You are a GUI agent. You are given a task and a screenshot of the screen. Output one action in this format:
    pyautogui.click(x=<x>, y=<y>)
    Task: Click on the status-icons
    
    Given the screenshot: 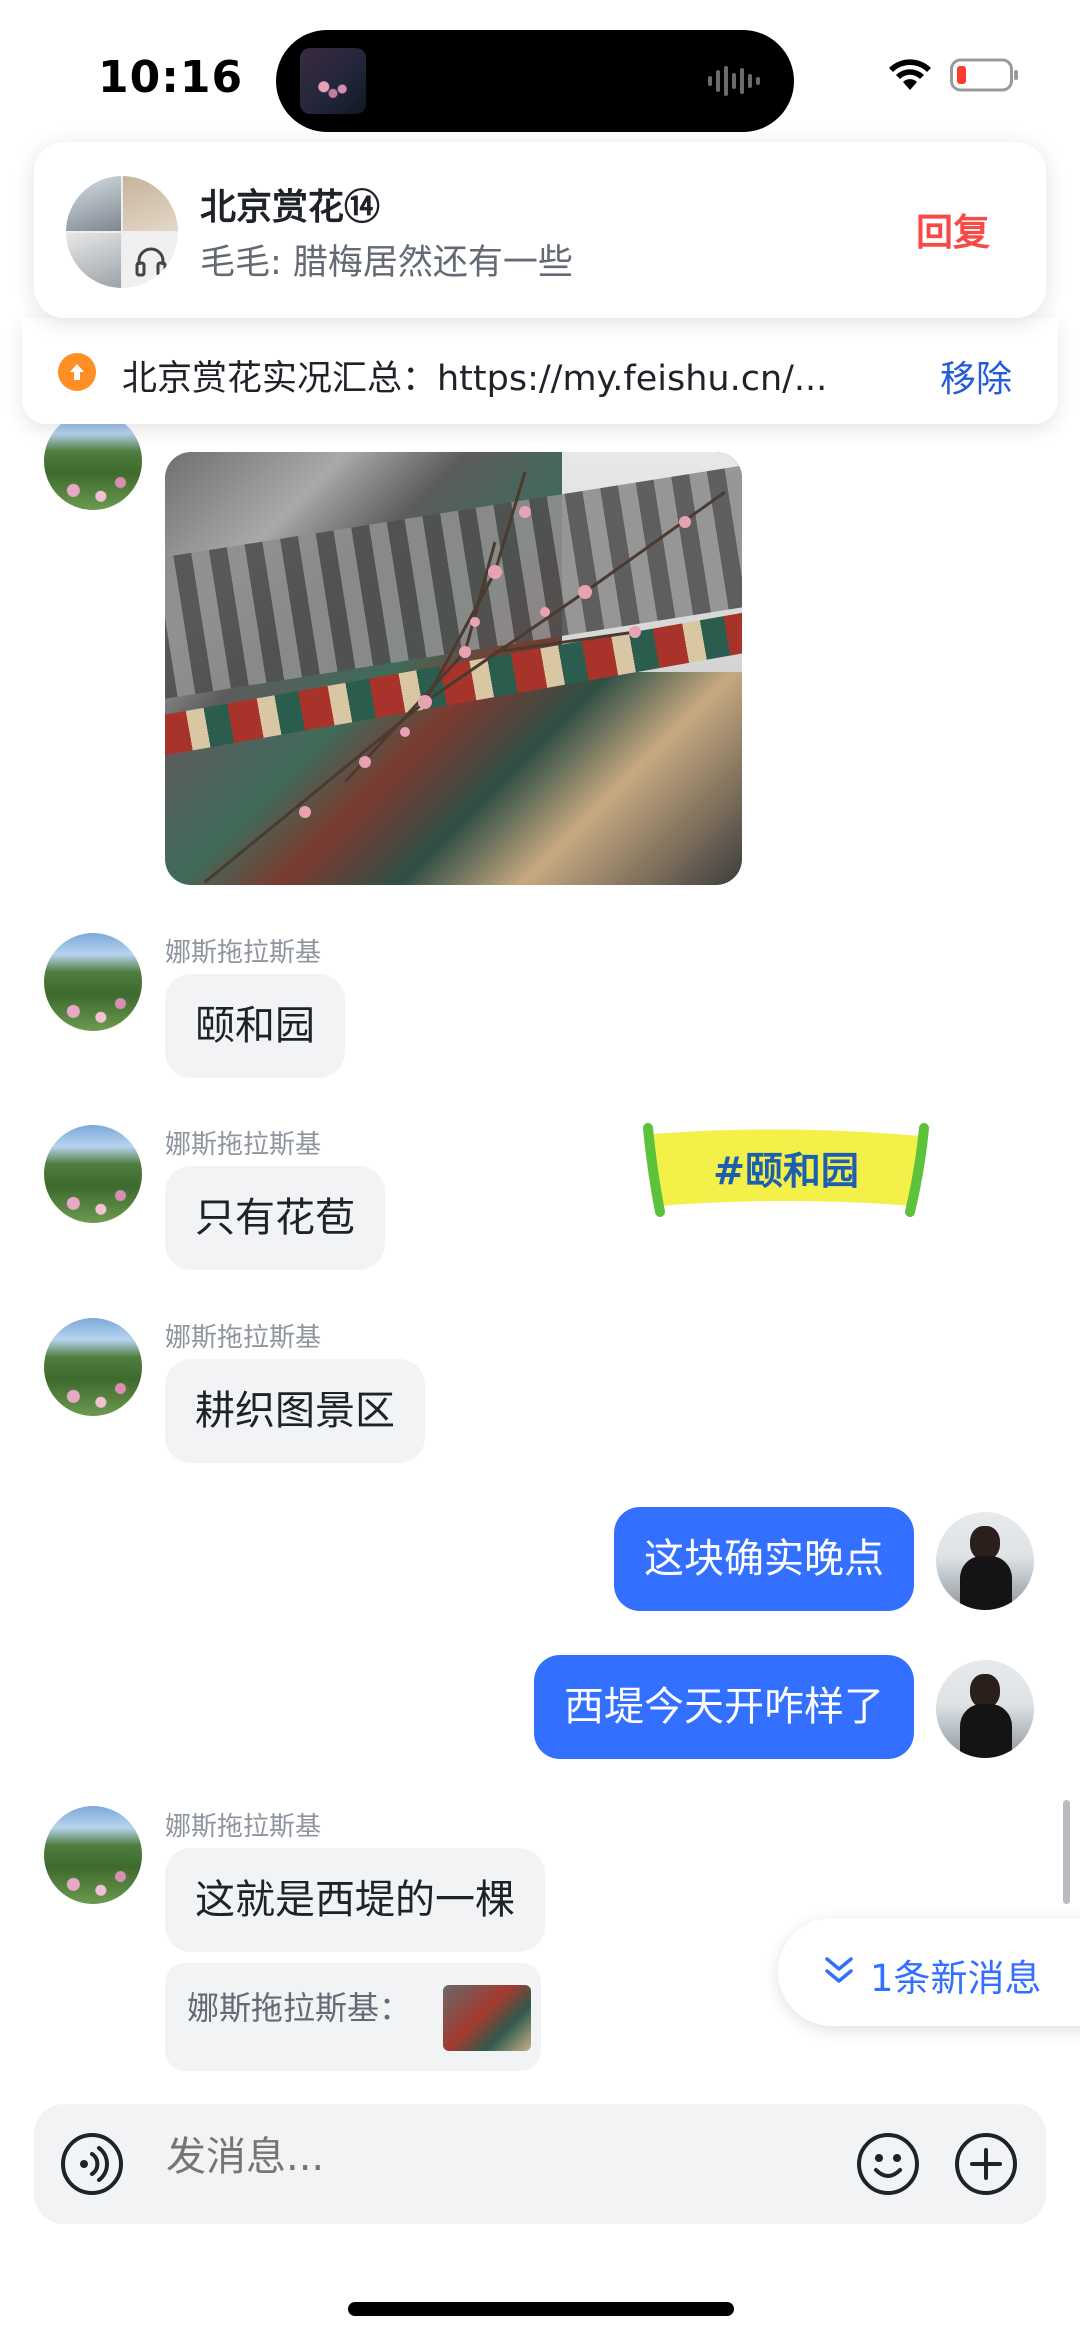 What is the action you would take?
    pyautogui.click(x=954, y=75)
    